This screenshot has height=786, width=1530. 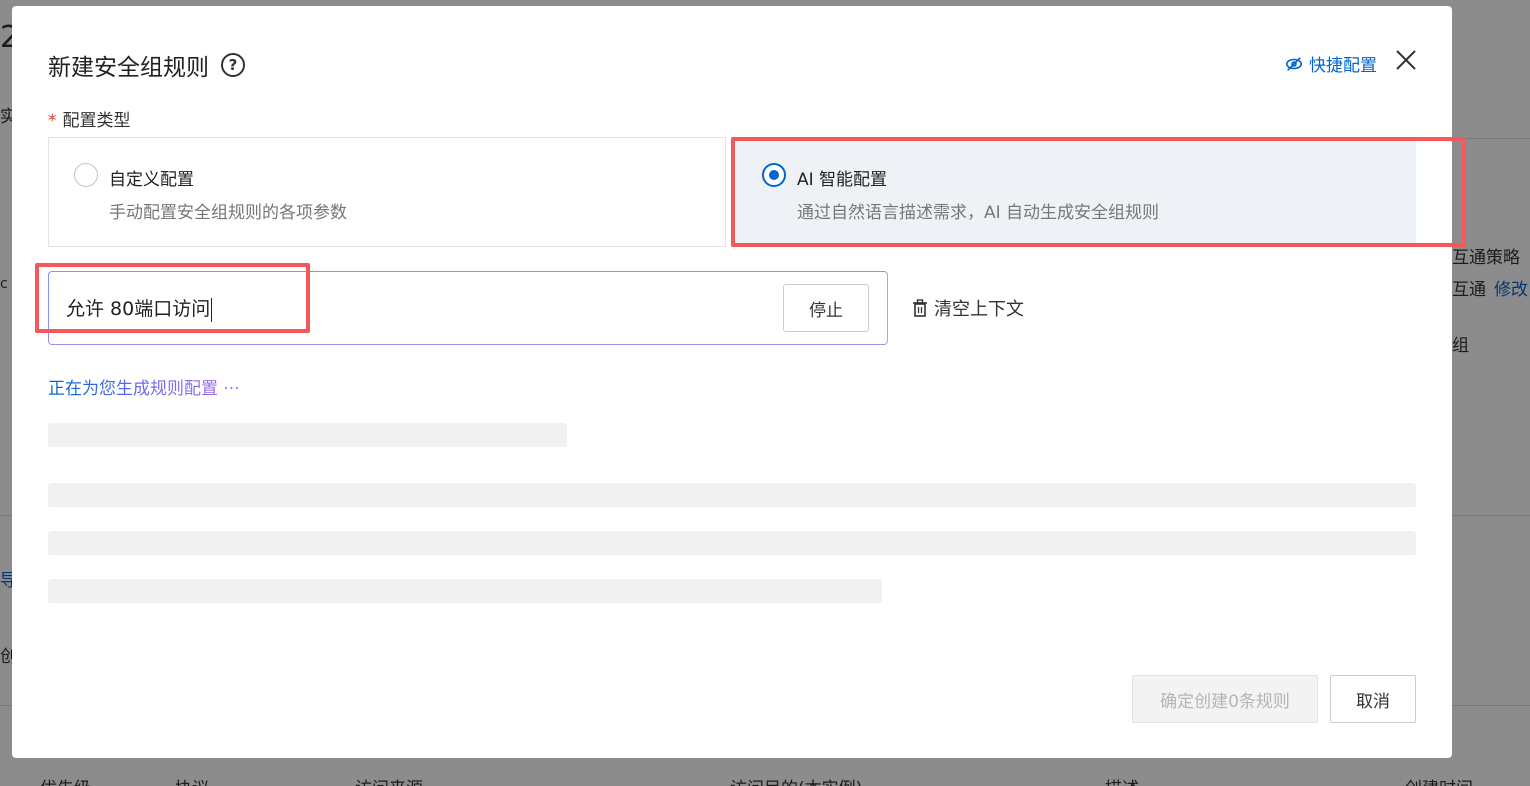 What do you see at coordinates (144, 386) in the screenshot?
I see `generating-status: 正在为您生成规则配置 ···` at bounding box center [144, 386].